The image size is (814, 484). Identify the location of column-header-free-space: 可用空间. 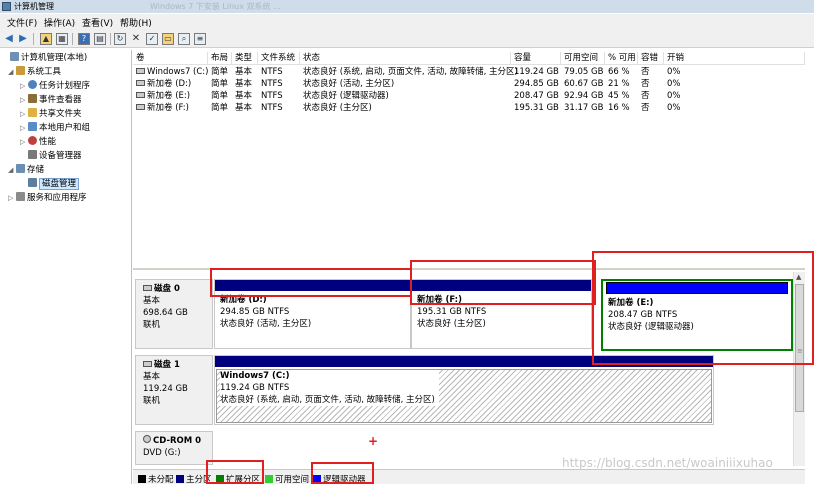
(583, 58).